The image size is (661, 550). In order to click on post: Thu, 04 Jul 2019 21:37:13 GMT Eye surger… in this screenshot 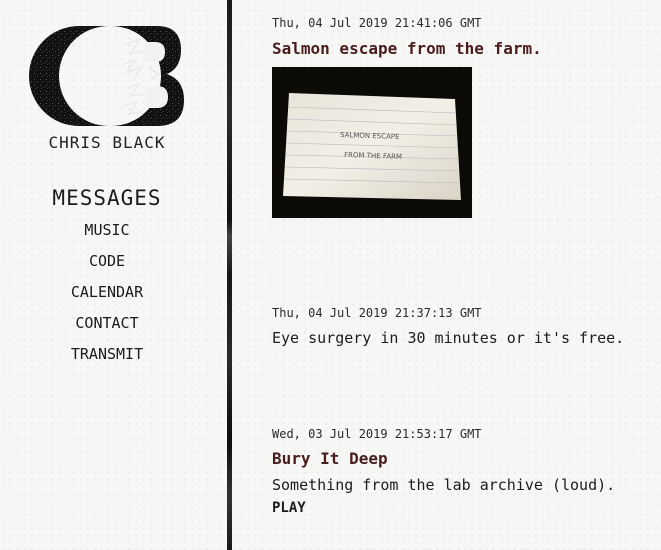, I will do `click(466, 327)`.